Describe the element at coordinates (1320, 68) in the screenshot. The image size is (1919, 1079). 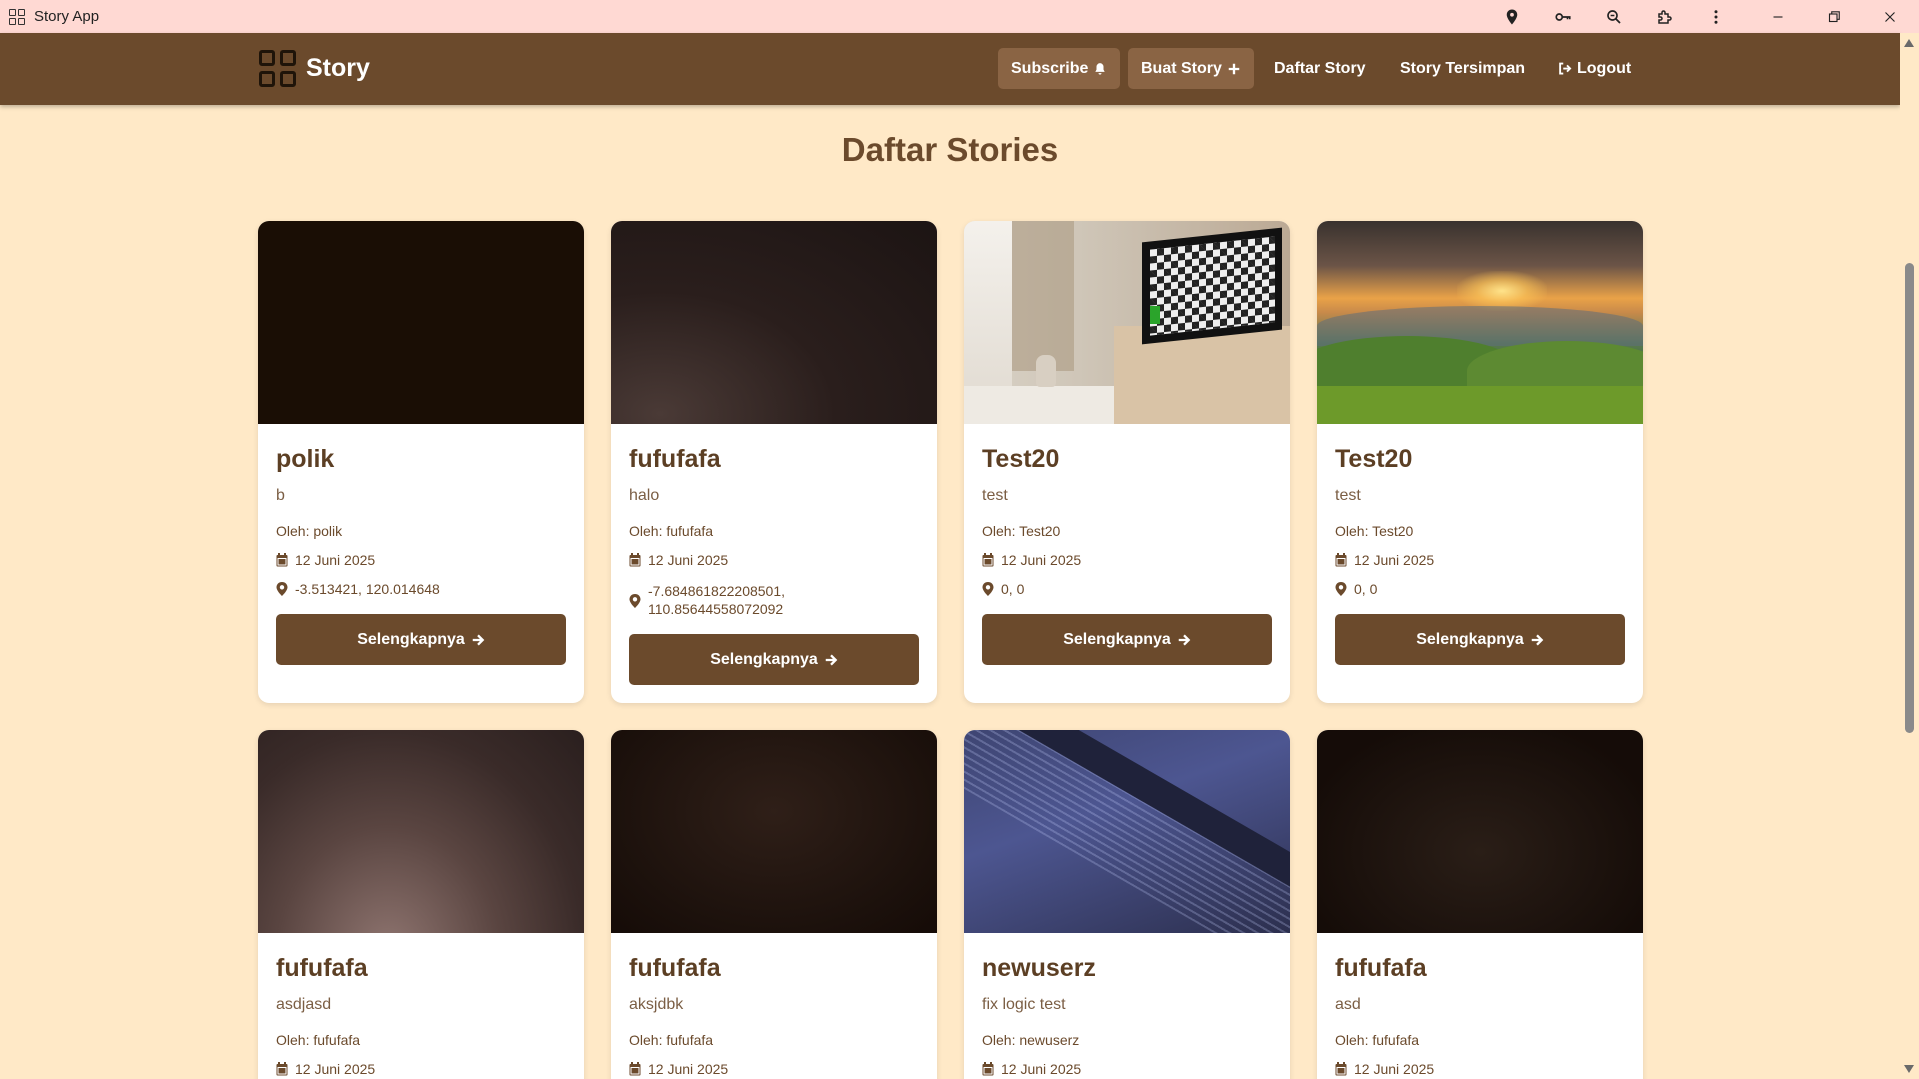
I see `story-list-link: Daftar Story` at that location.